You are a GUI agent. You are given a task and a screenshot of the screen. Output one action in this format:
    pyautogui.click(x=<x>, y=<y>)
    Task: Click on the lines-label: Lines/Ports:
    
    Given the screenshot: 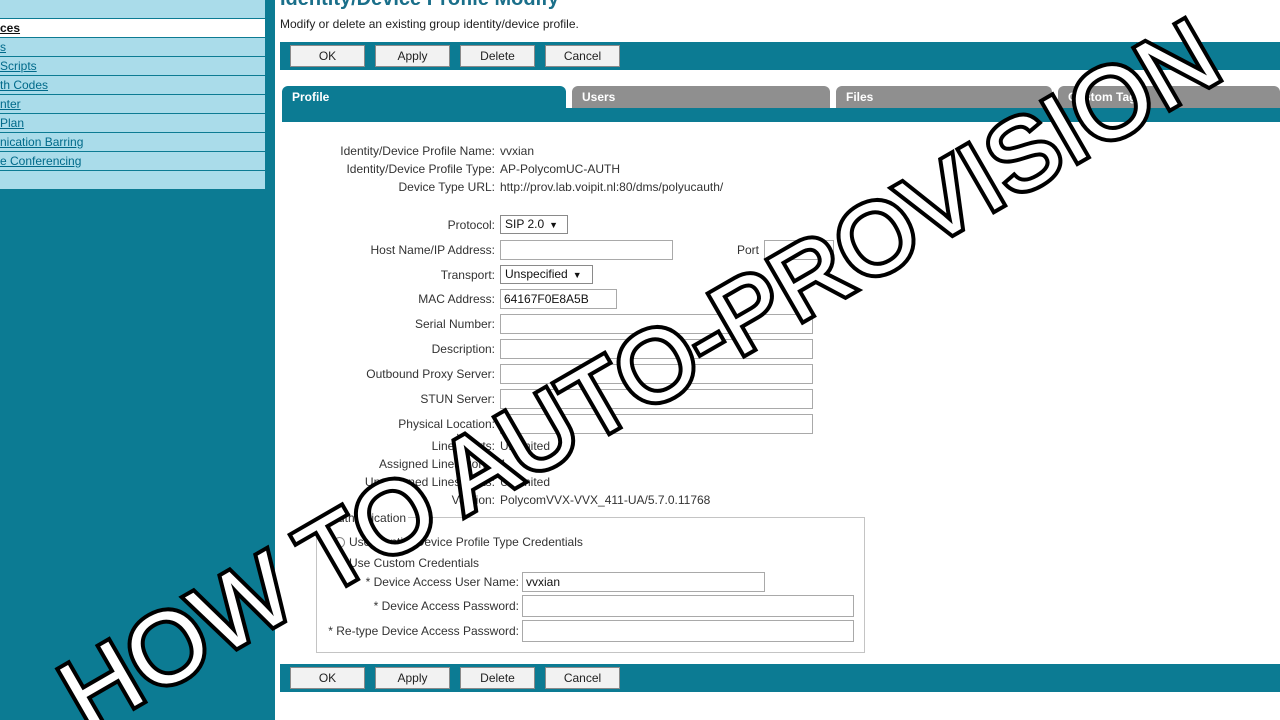 What is the action you would take?
    pyautogui.click(x=463, y=446)
    